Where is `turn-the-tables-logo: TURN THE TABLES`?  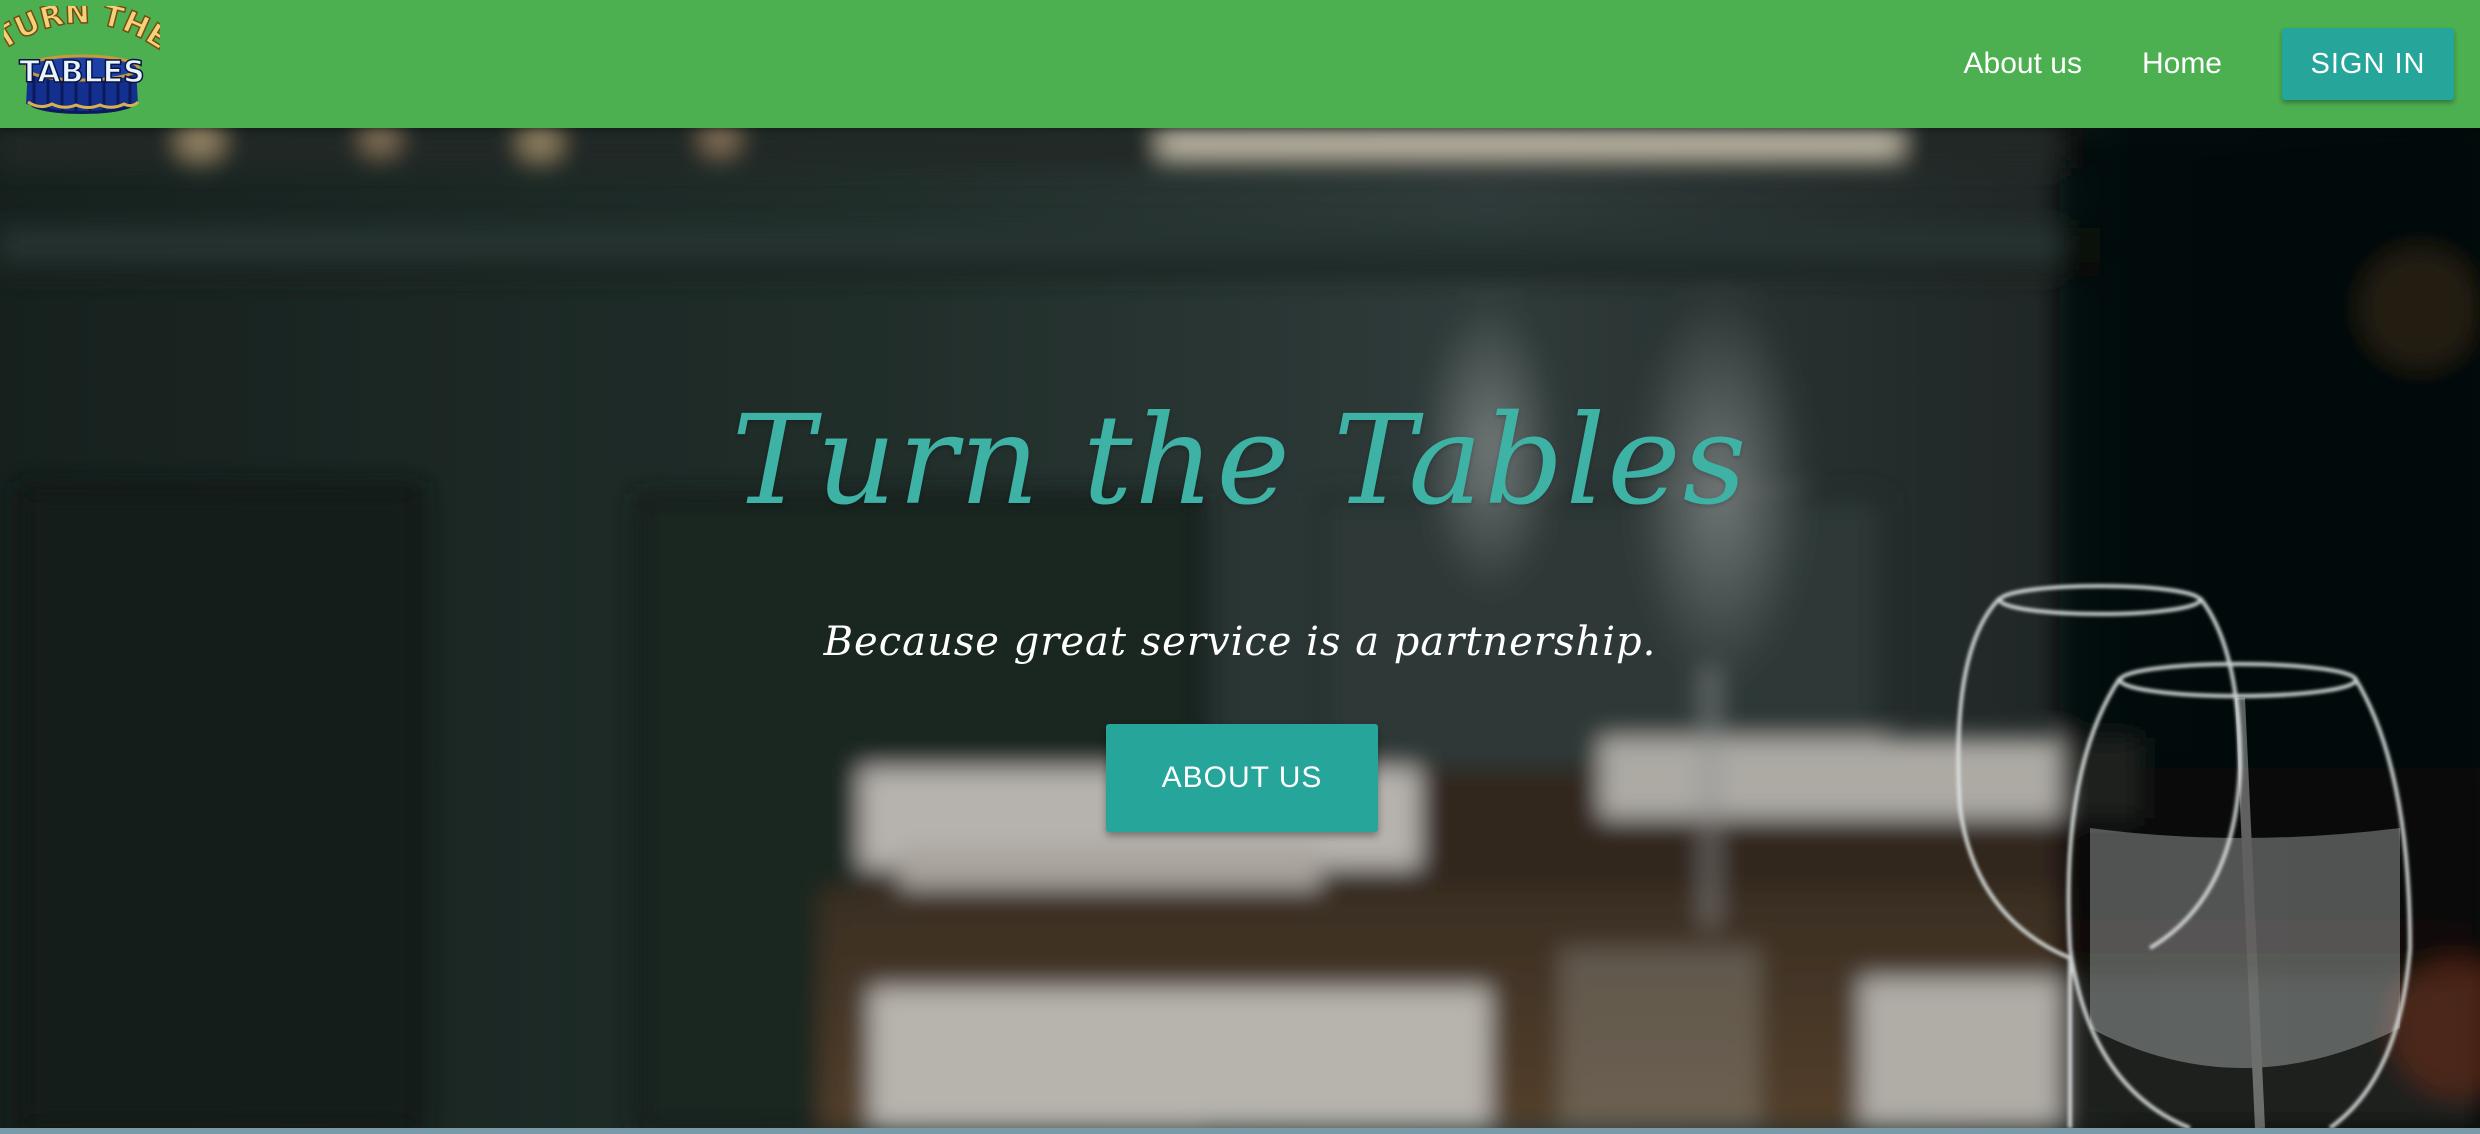 turn-the-tables-logo: TURN THE TABLES is located at coordinates (82, 64).